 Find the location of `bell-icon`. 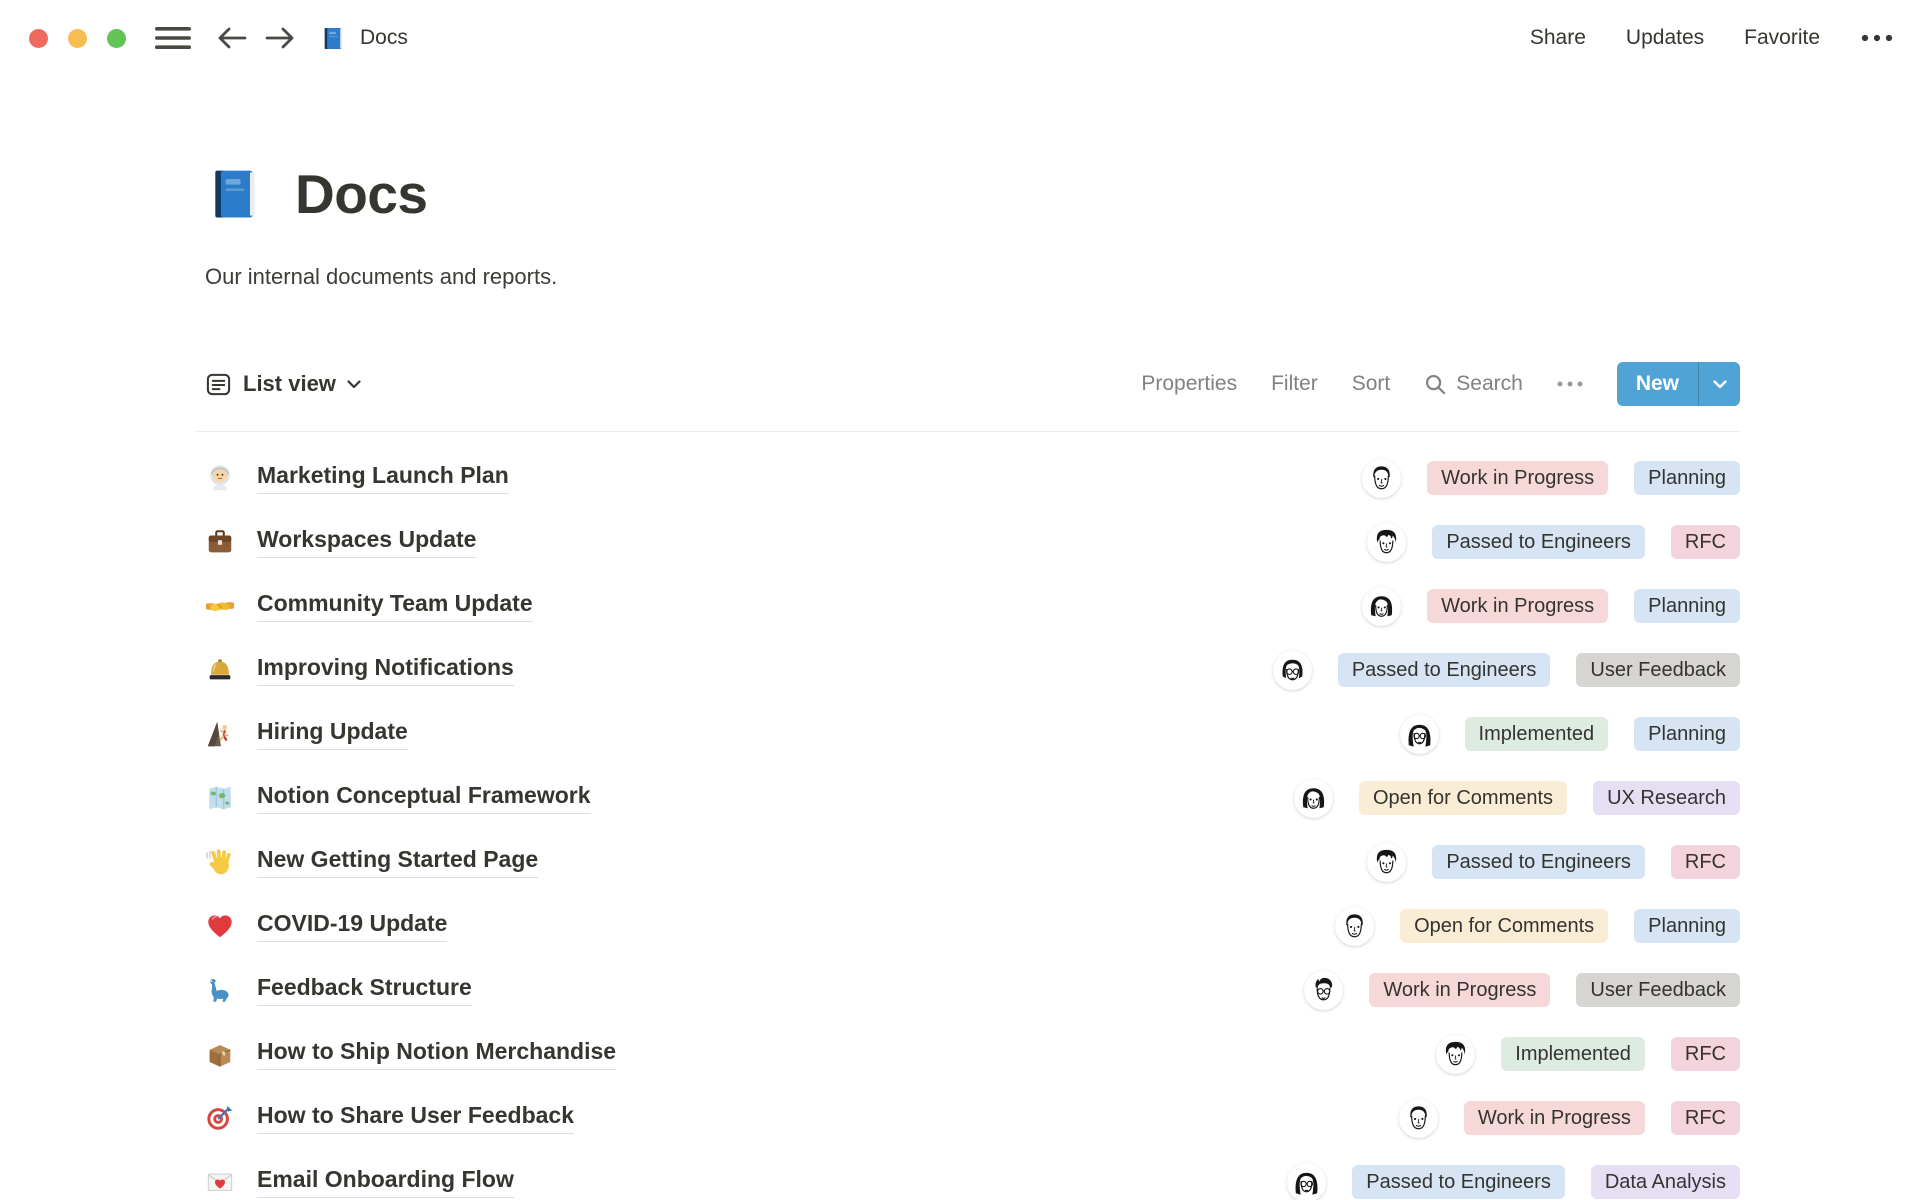

bell-icon is located at coordinates (220, 670).